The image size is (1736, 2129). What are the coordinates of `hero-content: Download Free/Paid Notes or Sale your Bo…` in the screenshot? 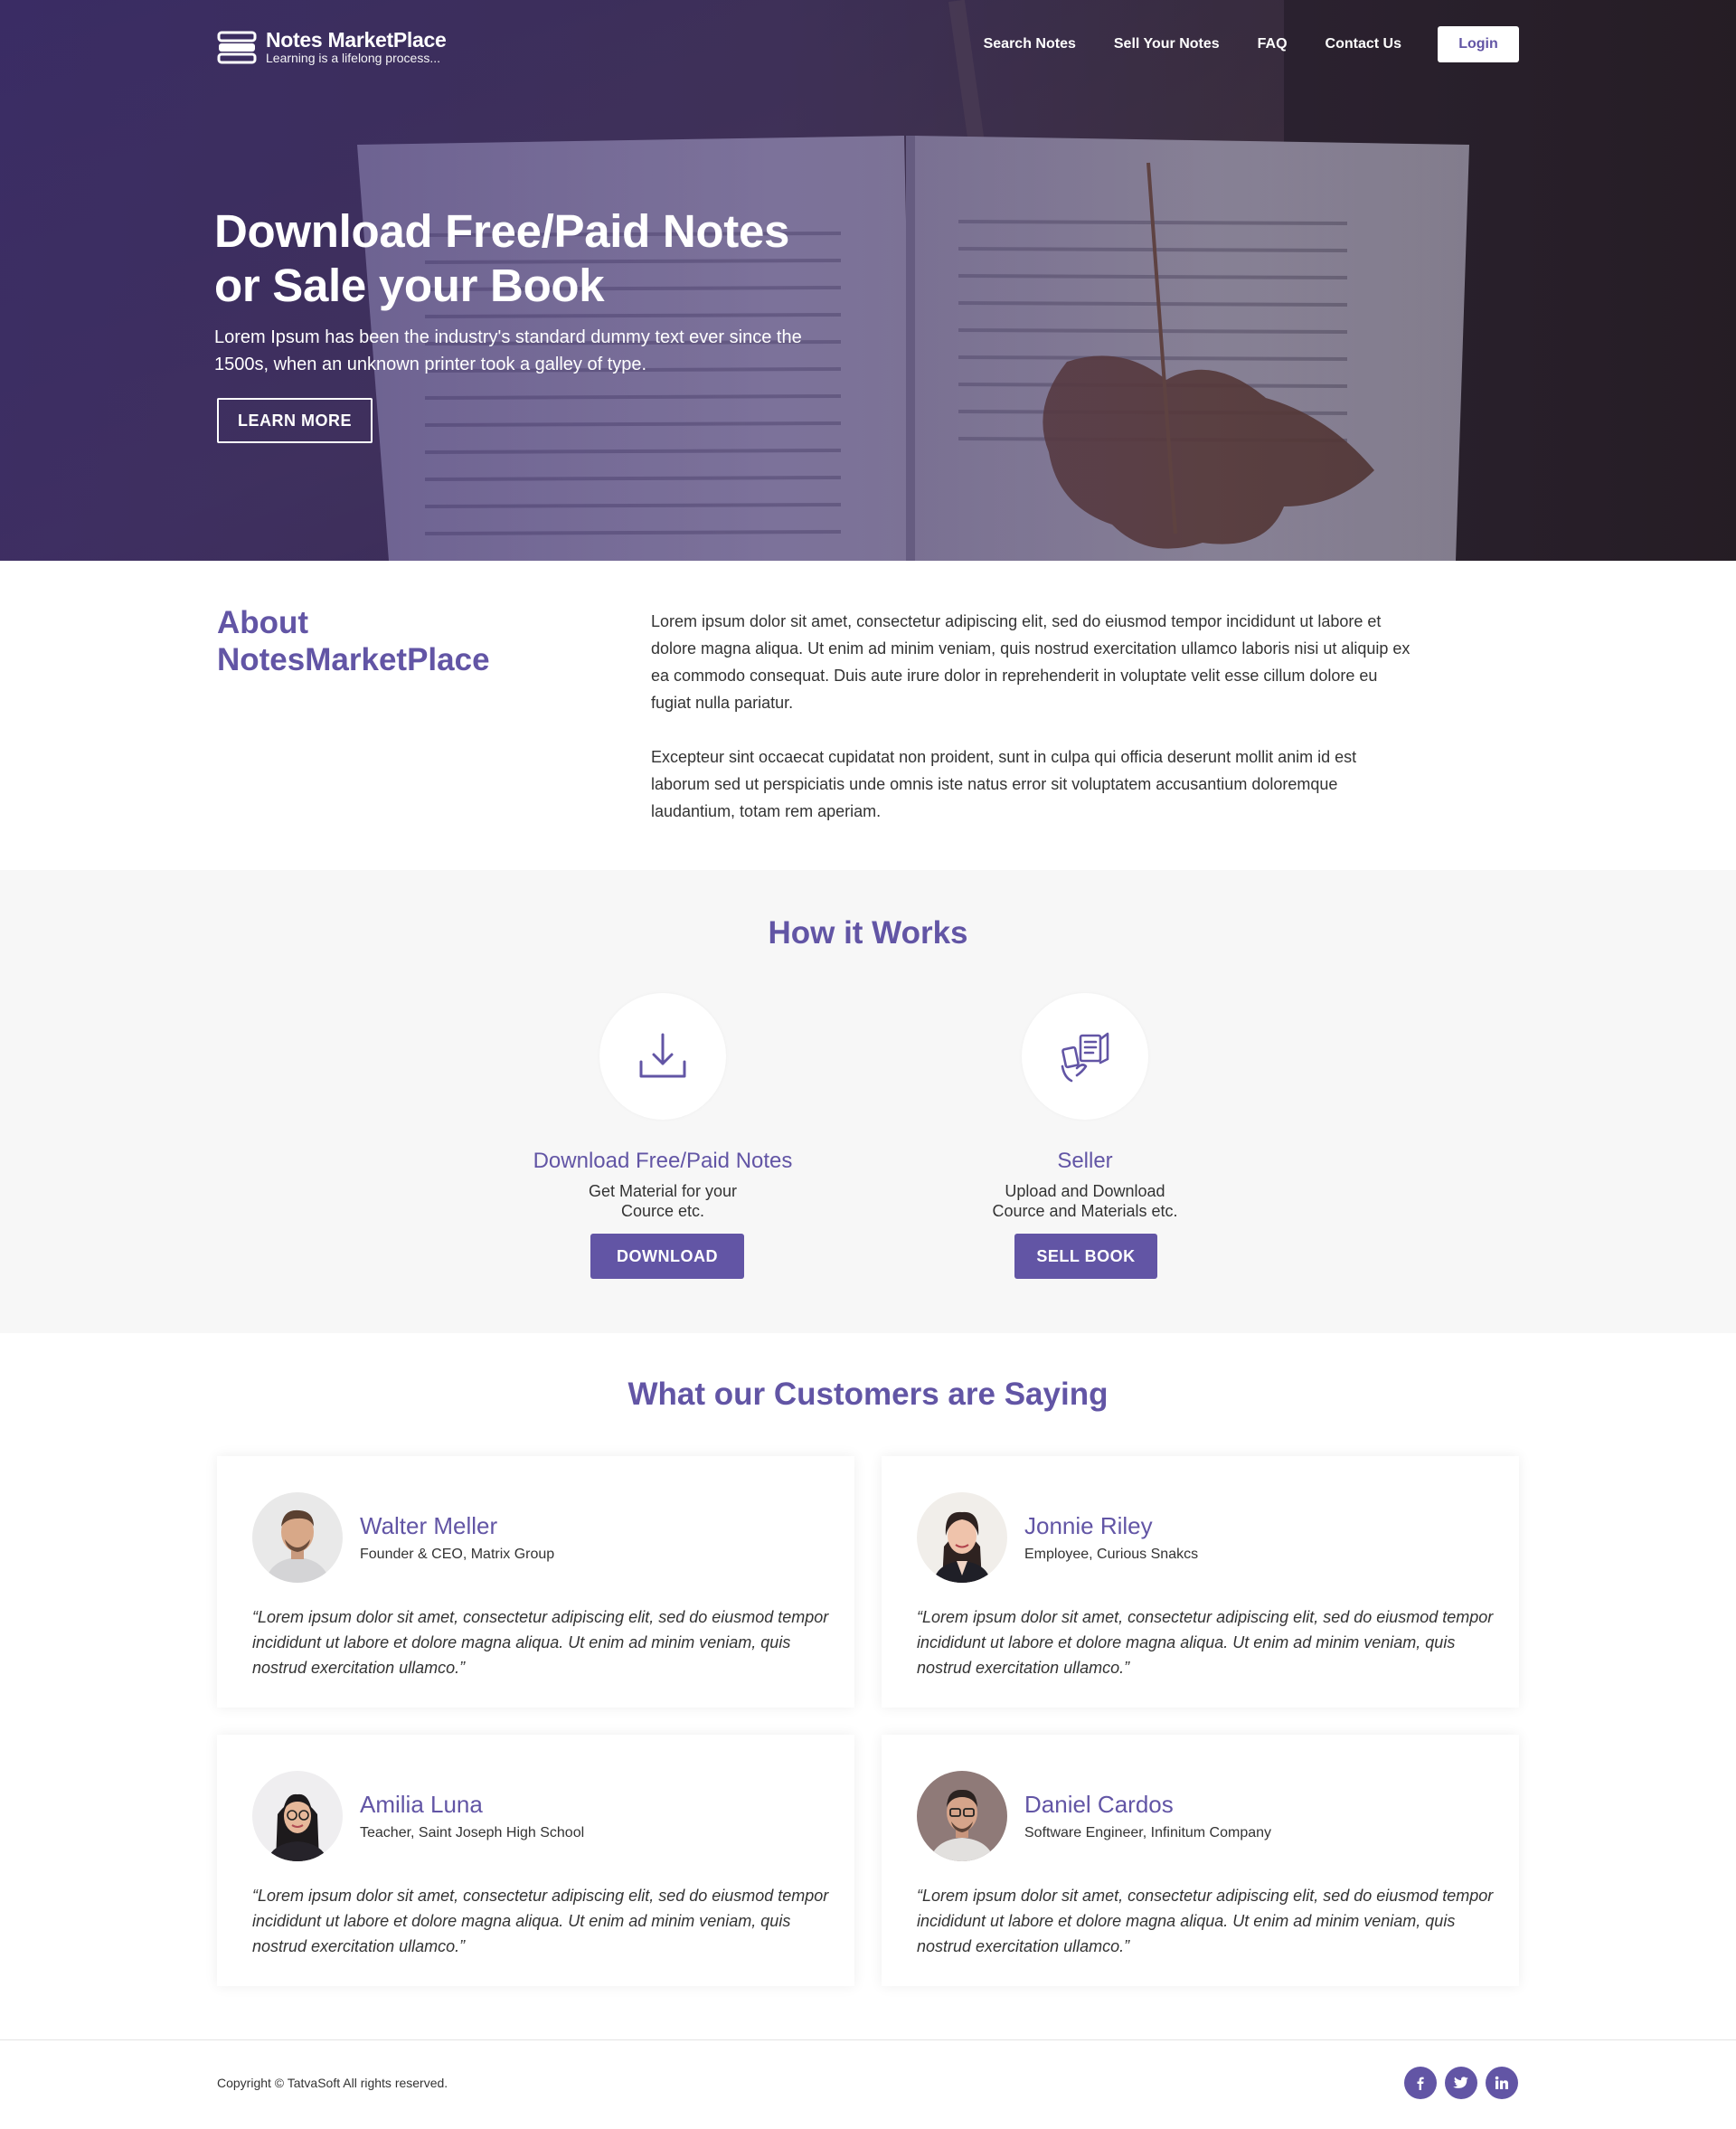 It's located at (540, 291).